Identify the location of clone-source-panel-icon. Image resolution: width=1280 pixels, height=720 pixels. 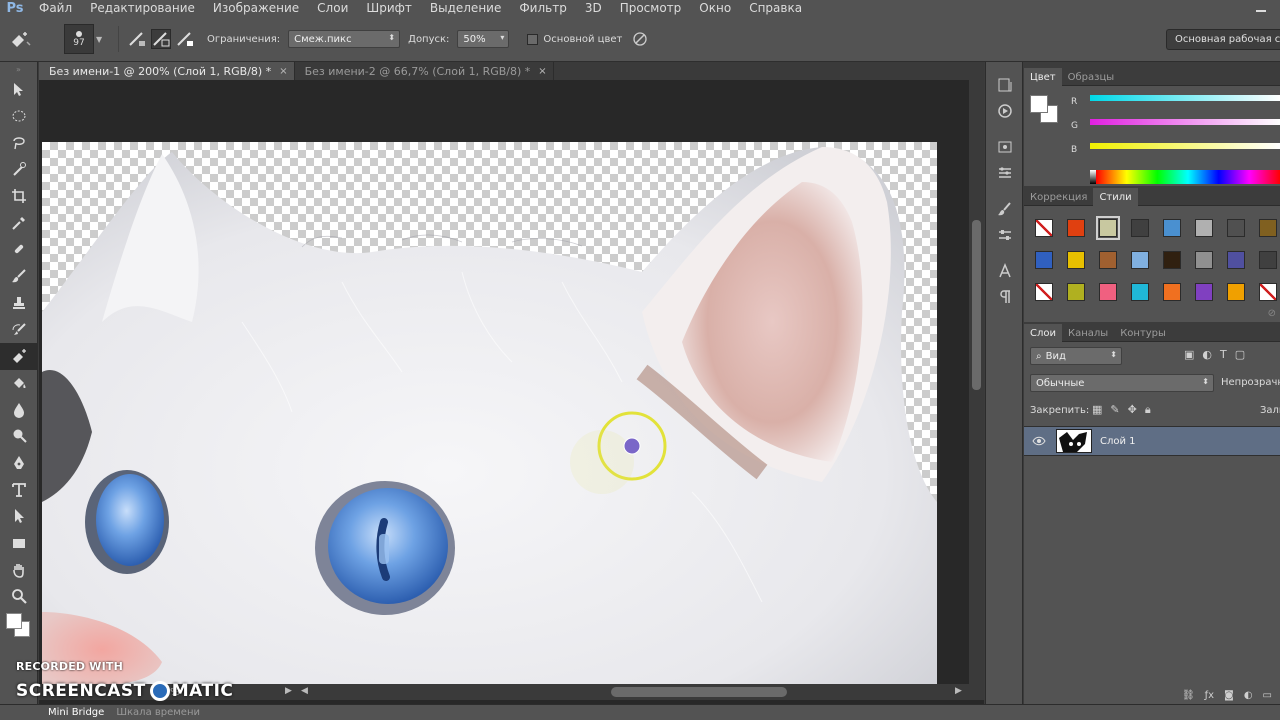
(1005, 235).